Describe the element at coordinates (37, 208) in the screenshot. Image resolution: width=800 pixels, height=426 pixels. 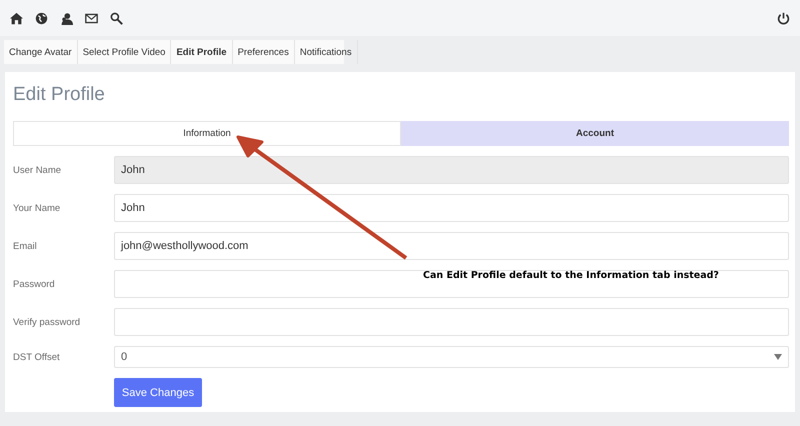
I see `field-label: Your Name` at that location.